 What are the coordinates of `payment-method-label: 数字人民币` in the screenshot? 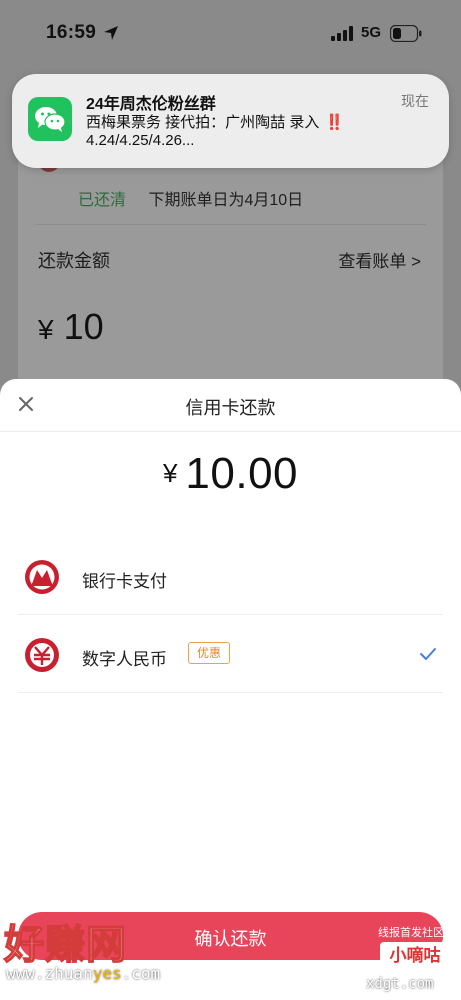 It's located at (124, 659).